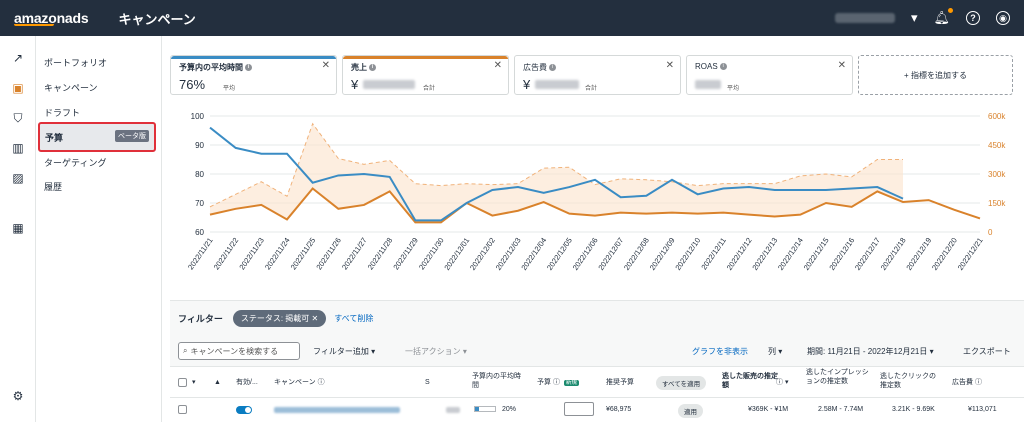 Image resolution: width=1024 pixels, height=422 pixels. What do you see at coordinates (620, 382) in the screenshot?
I see `col-rec-budget: 推奨予算` at bounding box center [620, 382].